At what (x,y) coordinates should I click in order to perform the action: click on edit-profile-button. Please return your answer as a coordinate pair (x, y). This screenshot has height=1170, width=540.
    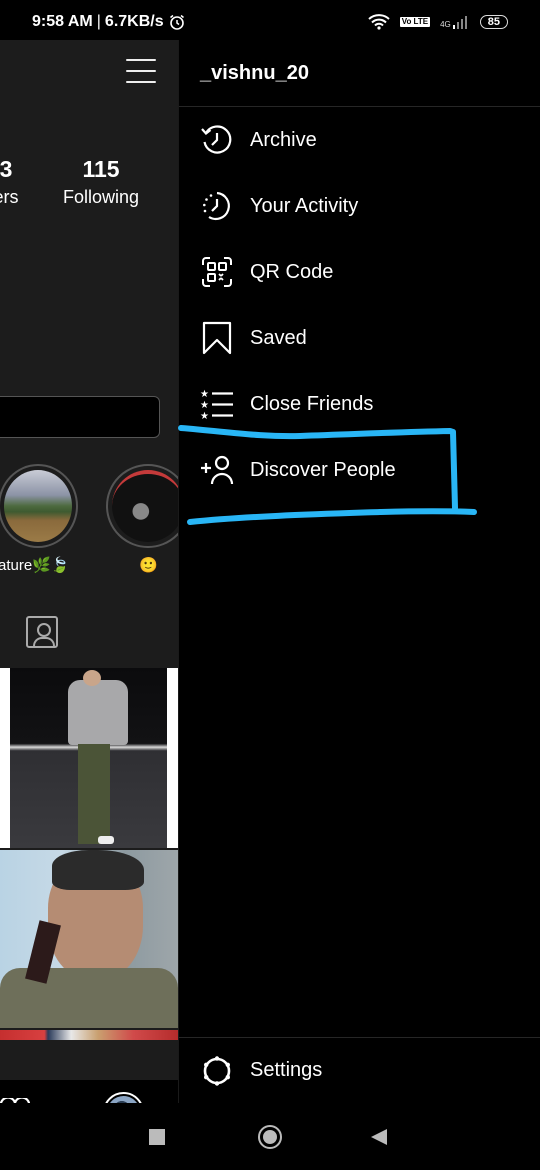
    Looking at the image, I should click on (80, 417).